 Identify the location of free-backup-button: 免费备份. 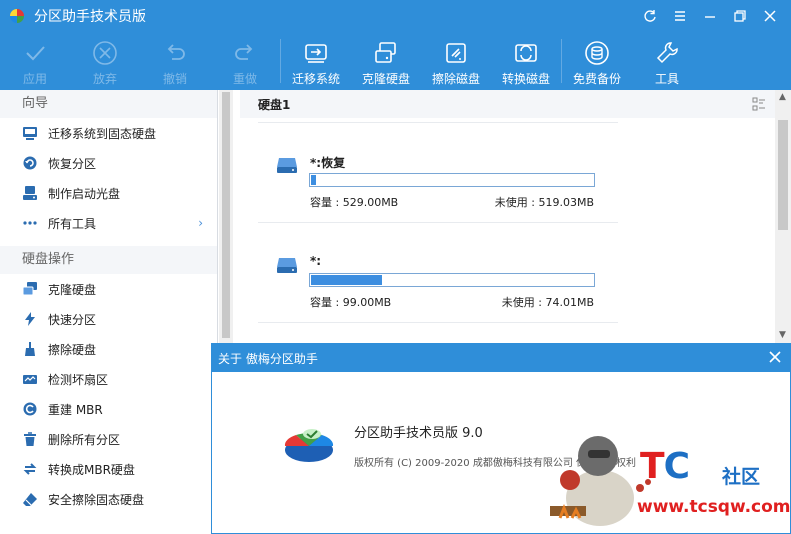
(597, 61).